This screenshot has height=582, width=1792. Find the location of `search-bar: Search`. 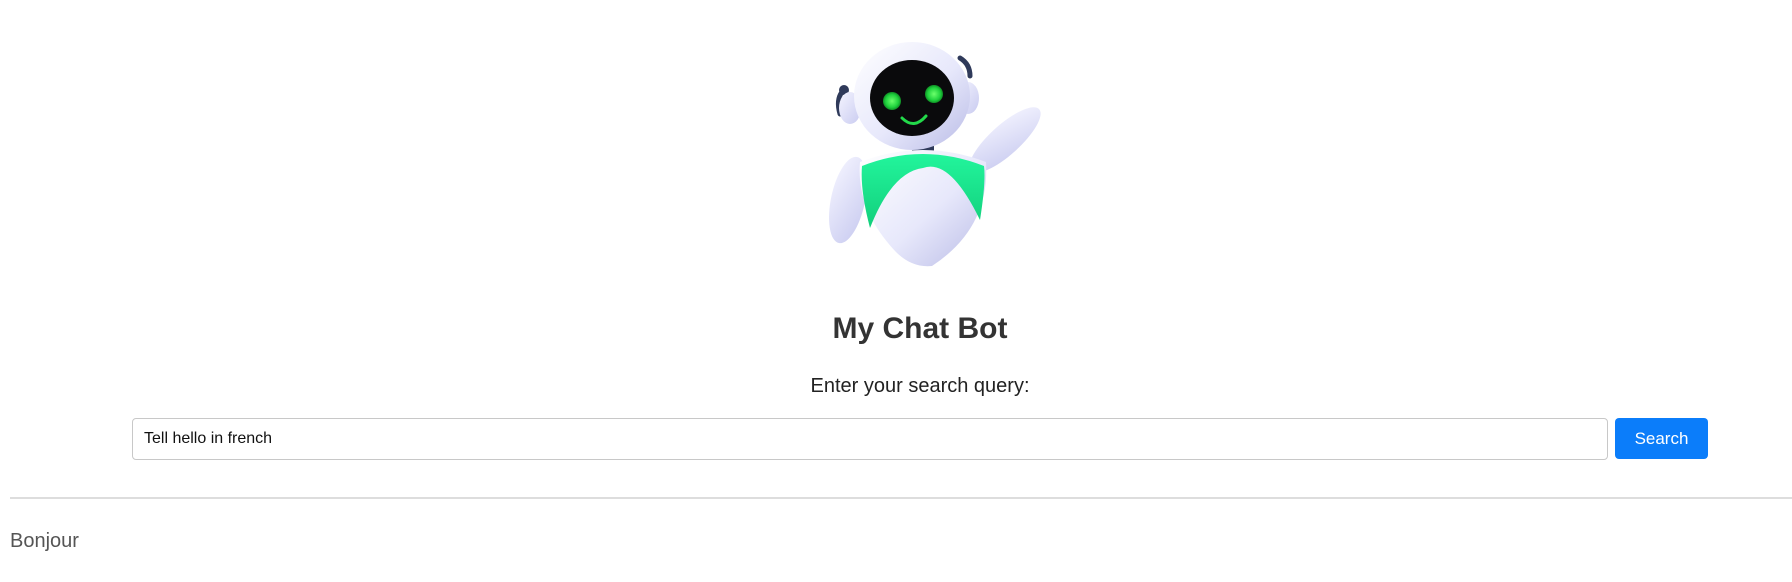

search-bar: Search is located at coordinates (920, 439).